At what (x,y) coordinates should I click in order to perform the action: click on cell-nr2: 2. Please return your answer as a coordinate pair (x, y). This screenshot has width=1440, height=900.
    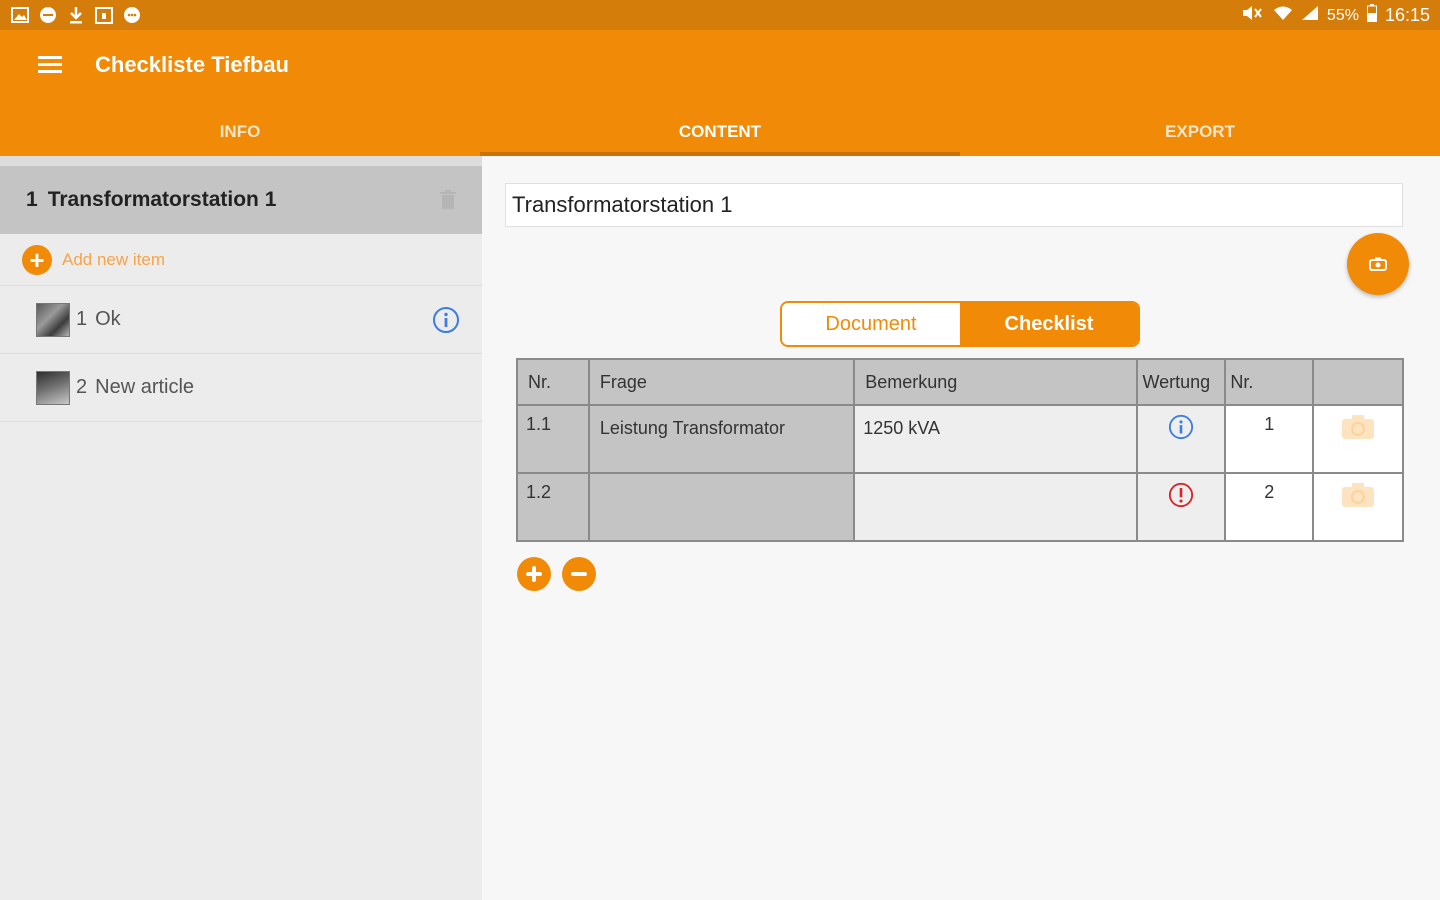
    Looking at the image, I should click on (1269, 507).